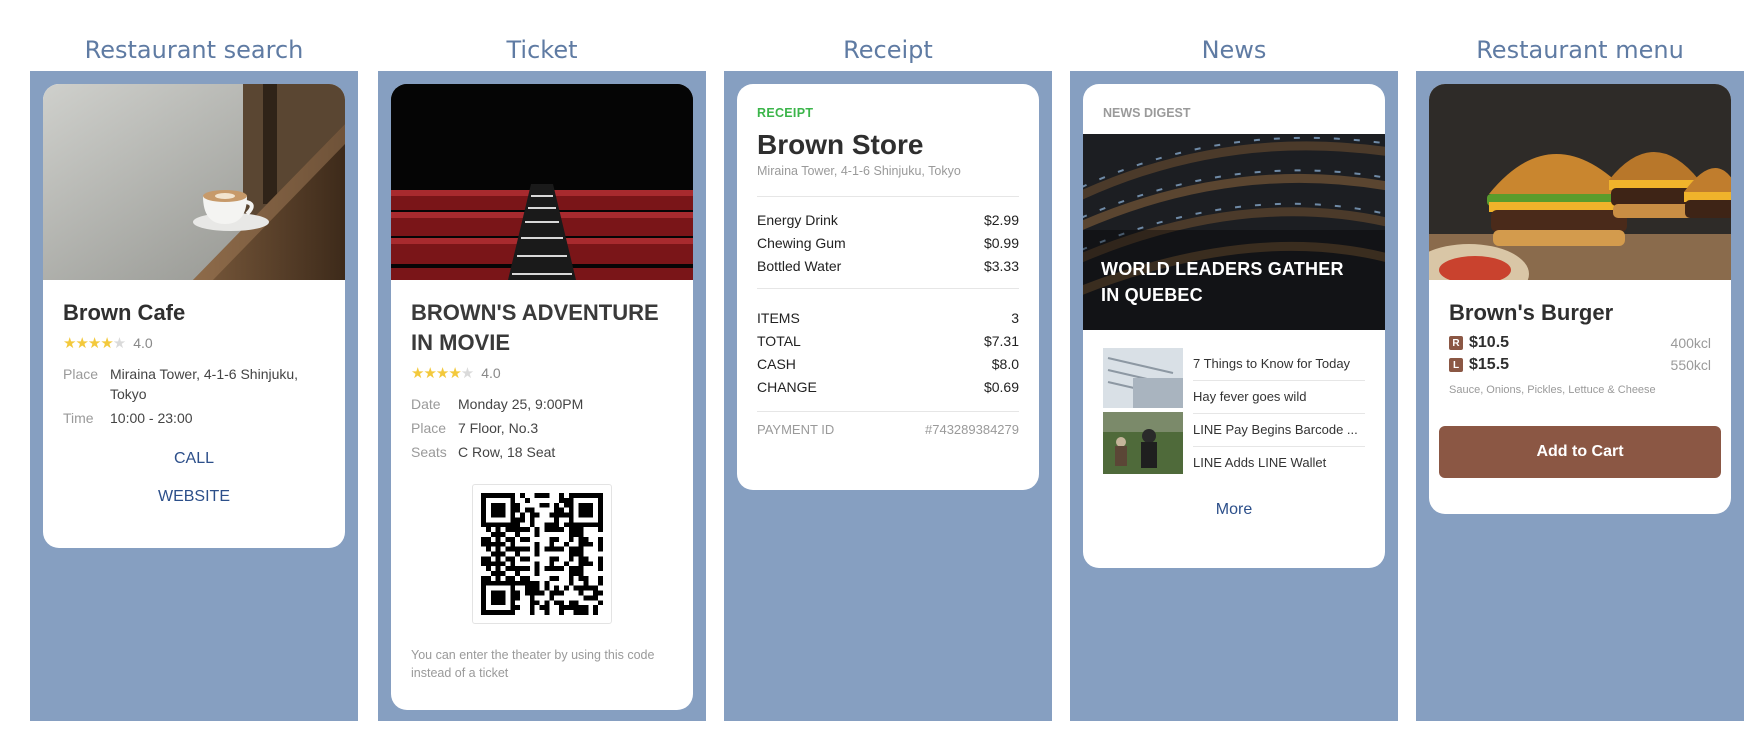 Image resolution: width=1760 pixels, height=740 pixels. What do you see at coordinates (204, 384) in the screenshot?
I see `place-value: Miraina Tower, 4-1-6 Shinjuku, Tokyo` at bounding box center [204, 384].